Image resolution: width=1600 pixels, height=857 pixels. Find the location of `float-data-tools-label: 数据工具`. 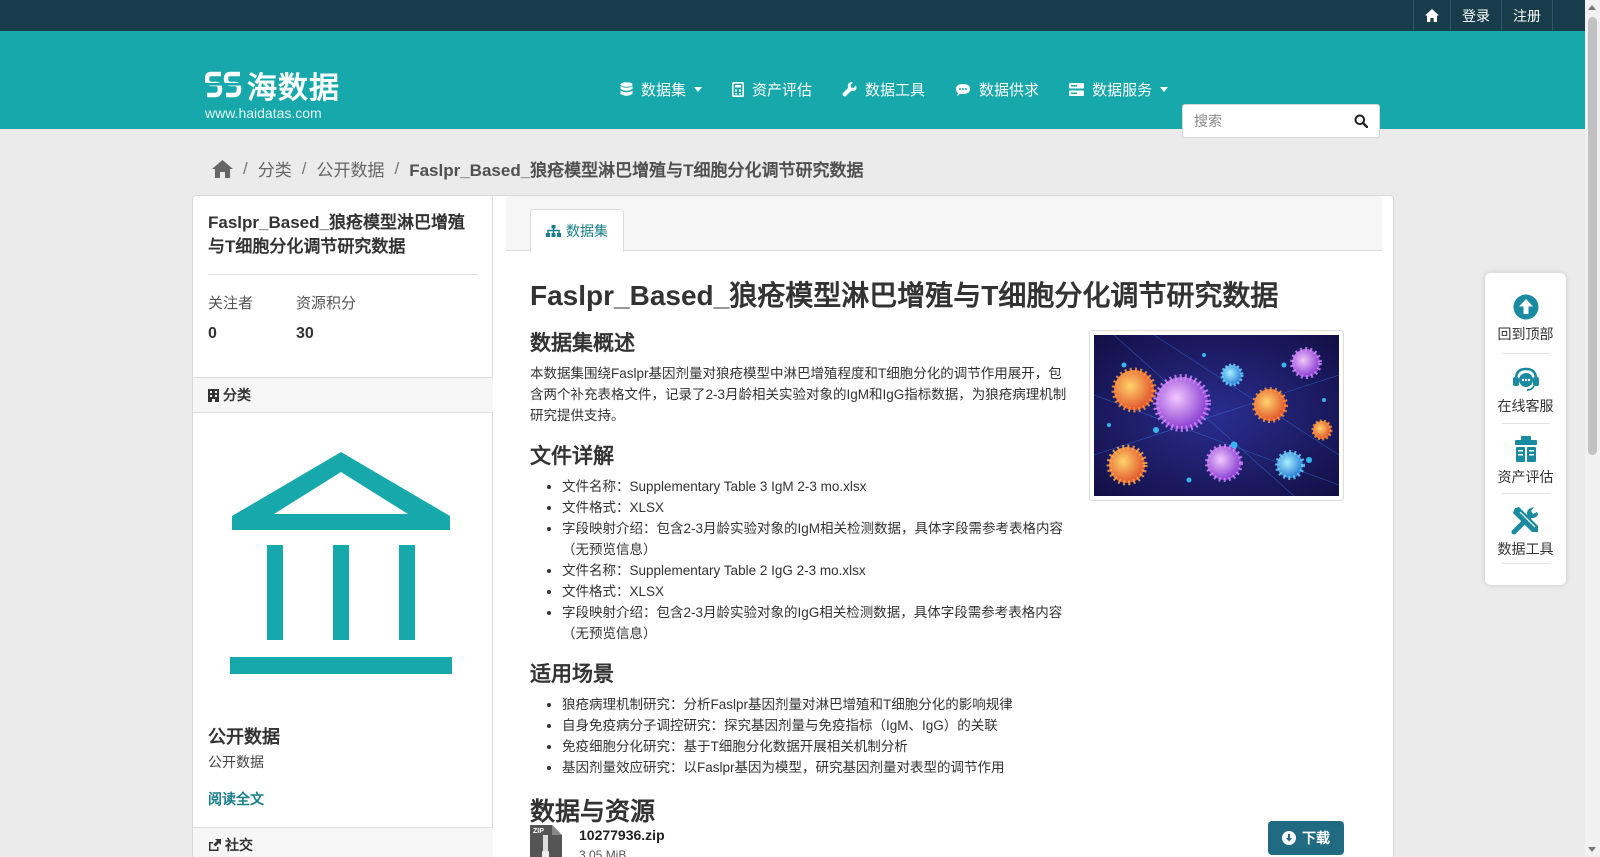

float-data-tools-label: 数据工具 is located at coordinates (1525, 549).